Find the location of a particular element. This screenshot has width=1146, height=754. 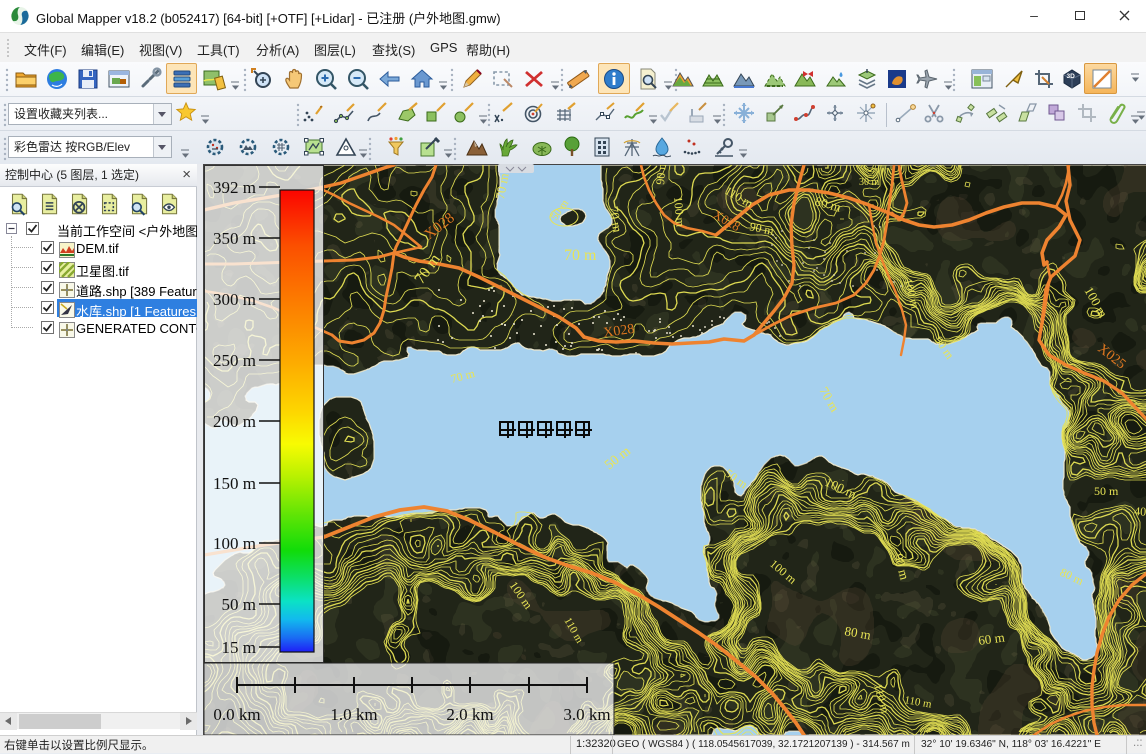

svg-text: 150 m is located at coordinates (234, 483).